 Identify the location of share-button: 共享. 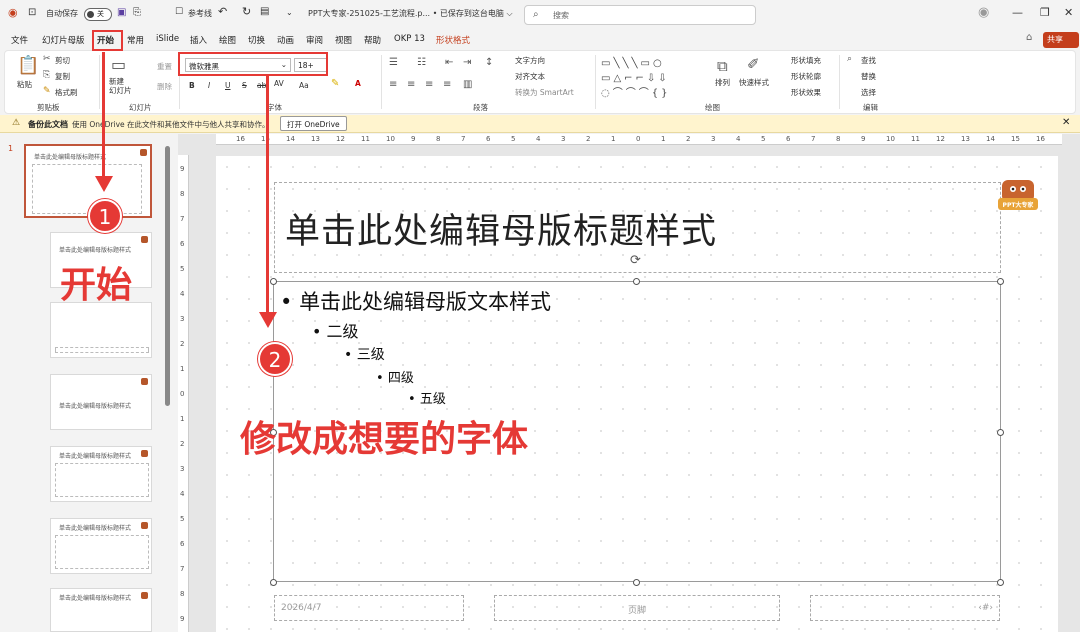
(1061, 40).